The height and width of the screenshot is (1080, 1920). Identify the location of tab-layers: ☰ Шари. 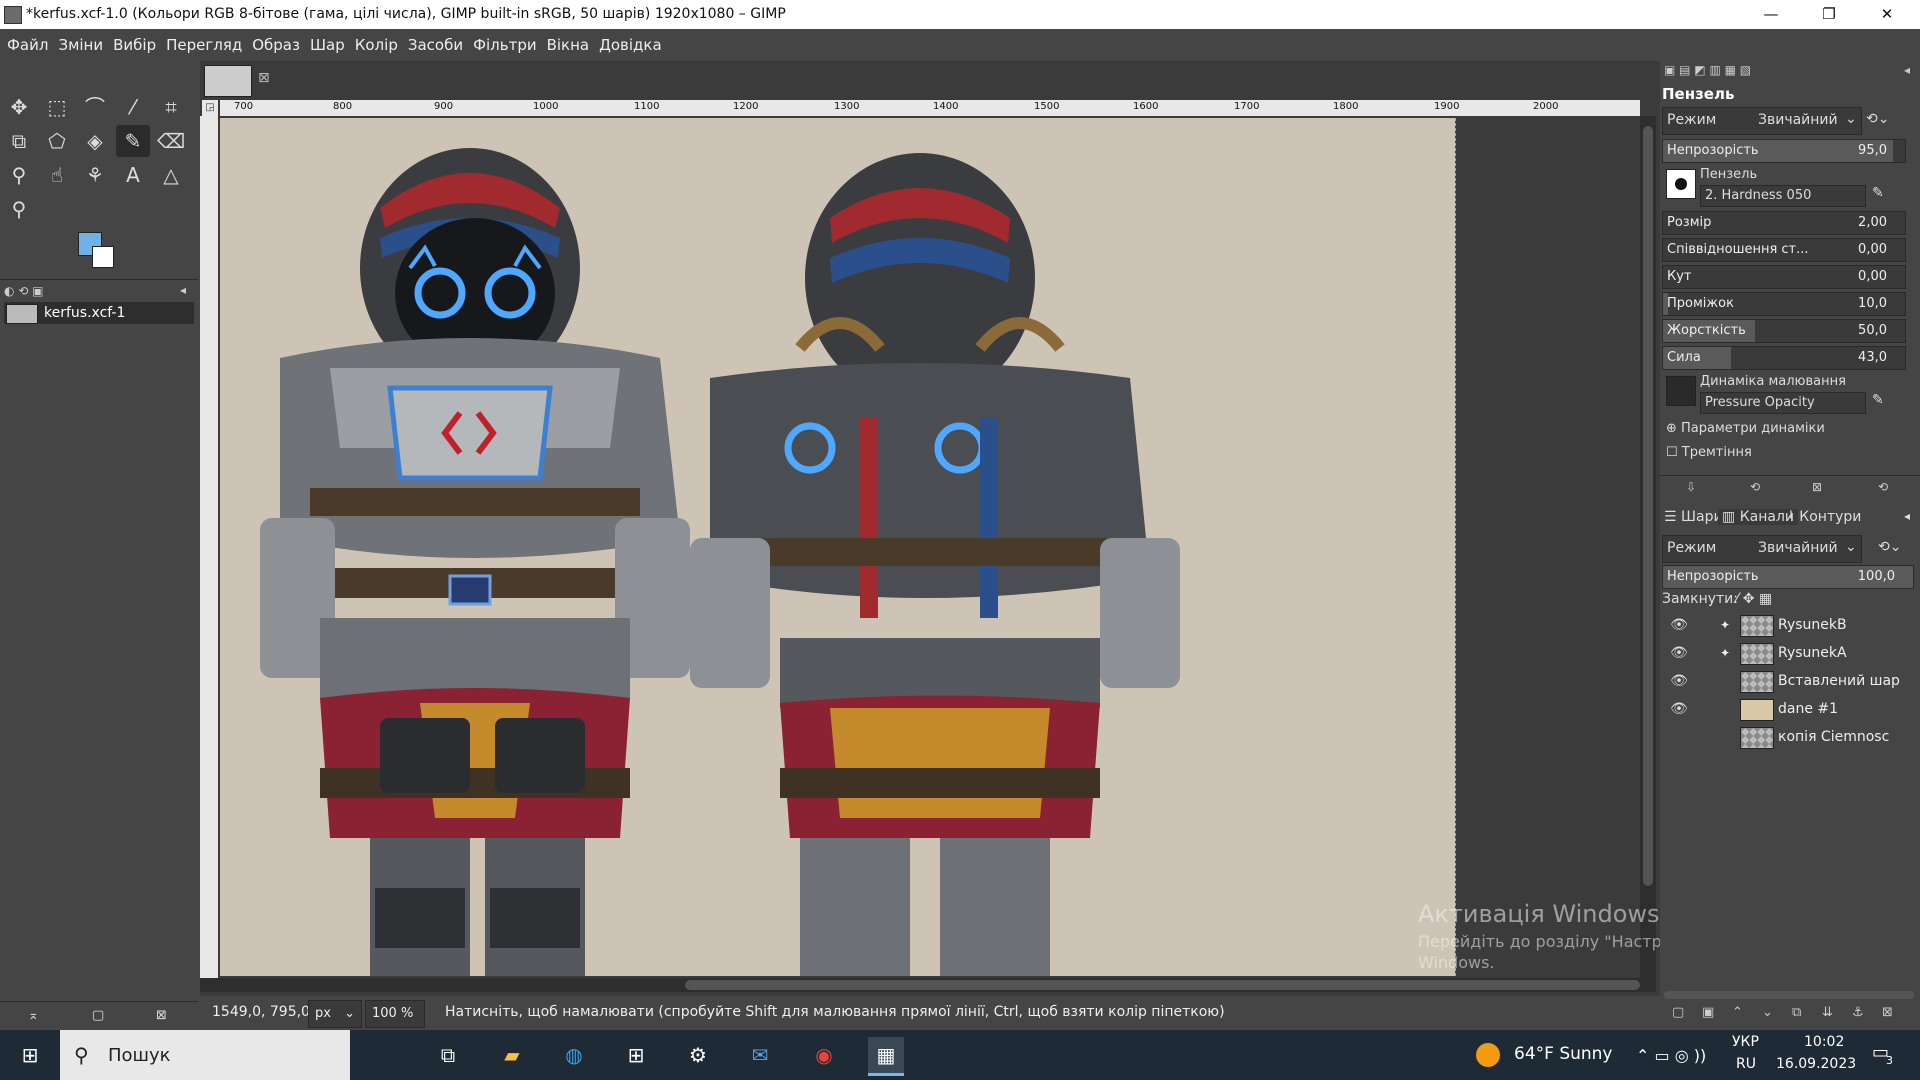
(1693, 517).